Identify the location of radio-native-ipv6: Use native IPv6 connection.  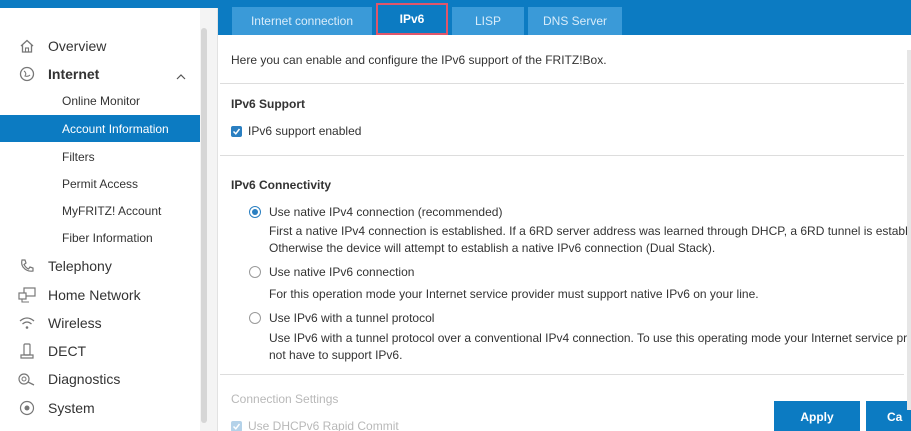
(331, 272).